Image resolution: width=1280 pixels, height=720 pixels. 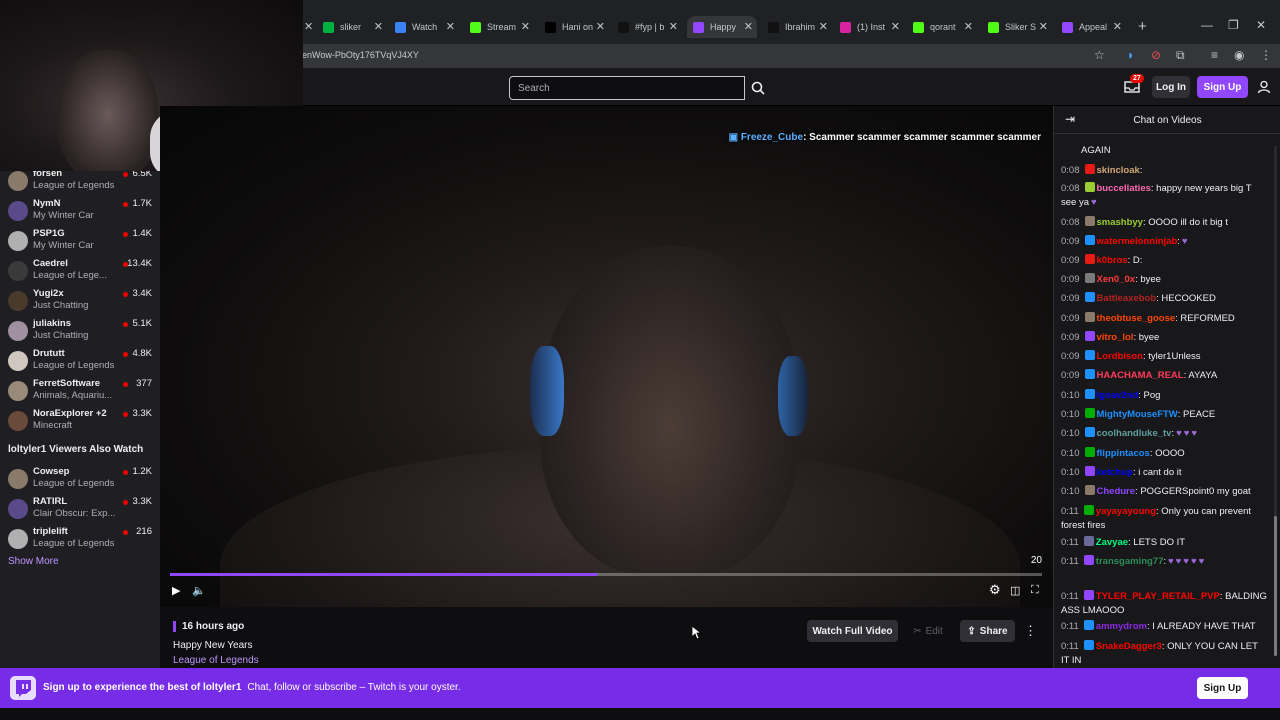 What do you see at coordinates (1222, 688) in the screenshot?
I see `banner-signup-button: Sign Up` at bounding box center [1222, 688].